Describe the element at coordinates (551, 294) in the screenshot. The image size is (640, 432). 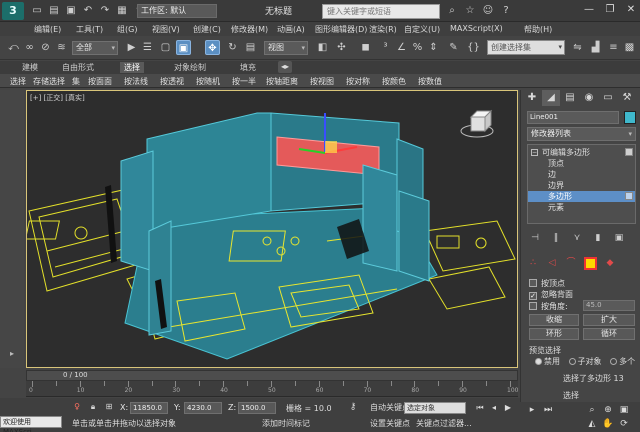
I see `ignore-backfacing-checkbox: ✓ 忽略背面` at that location.